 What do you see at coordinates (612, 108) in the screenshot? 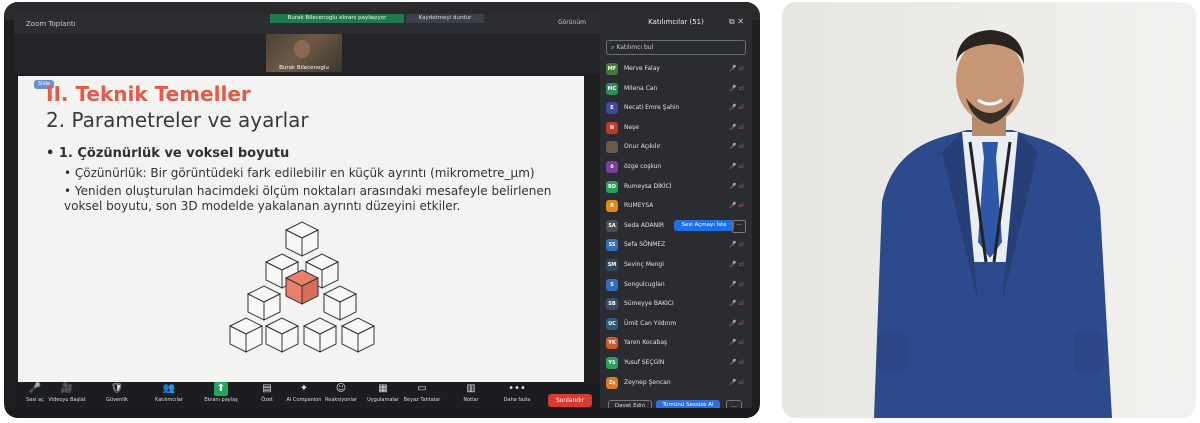
I see `avatar: E` at bounding box center [612, 108].